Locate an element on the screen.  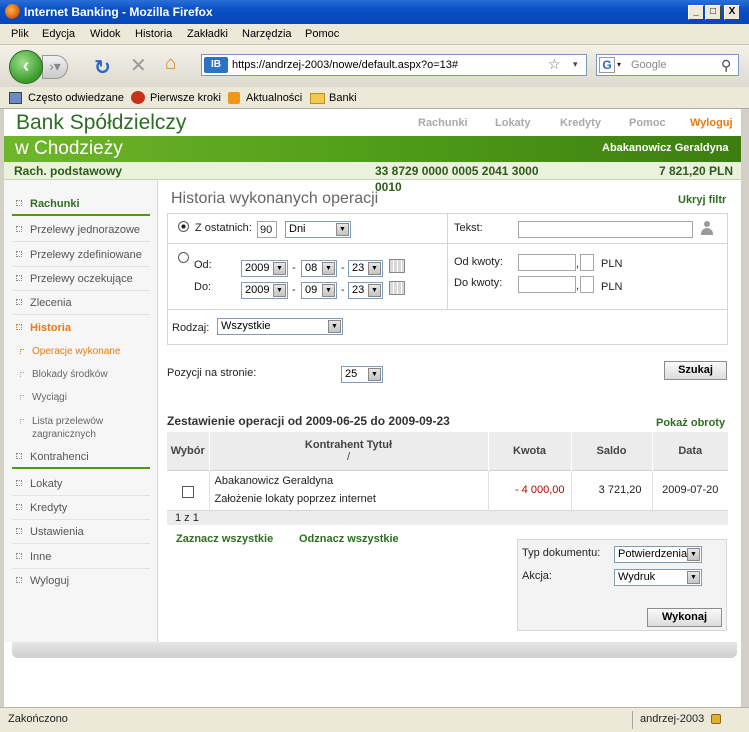
last-unit-select: Dni ▼ is located at coordinates (318, 229).